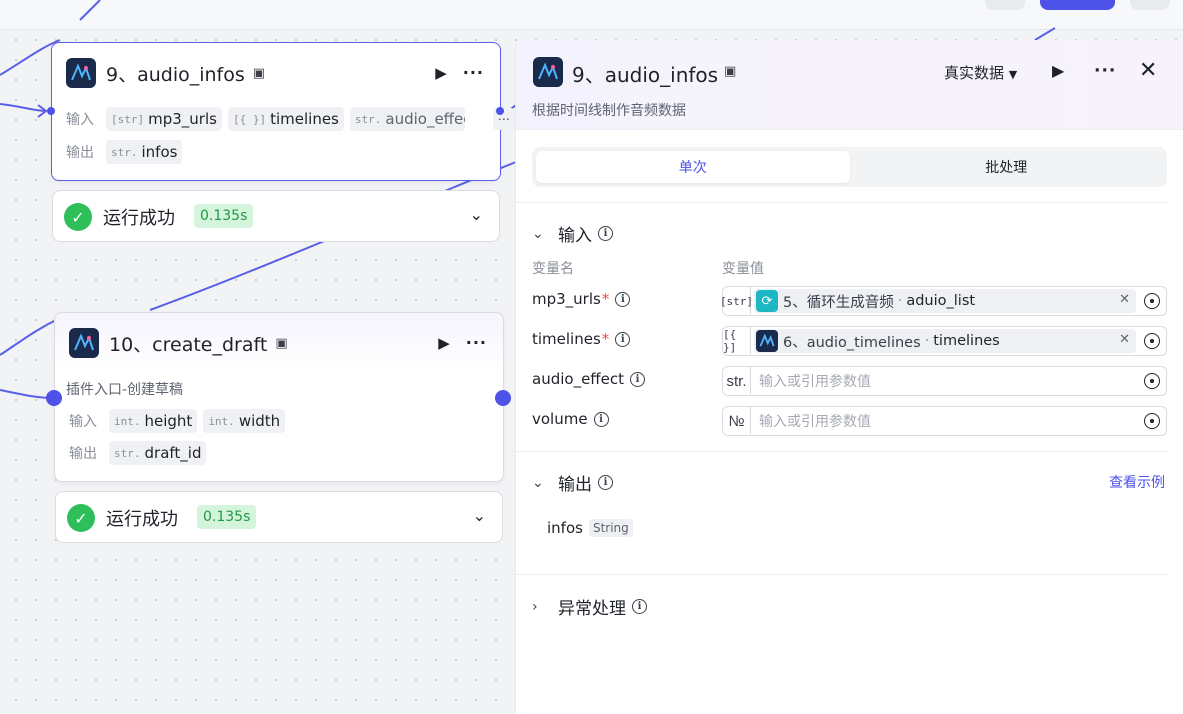 The height and width of the screenshot is (714, 1183). What do you see at coordinates (175, 74) in the screenshot?
I see `node-title: 9、audio_infos` at bounding box center [175, 74].